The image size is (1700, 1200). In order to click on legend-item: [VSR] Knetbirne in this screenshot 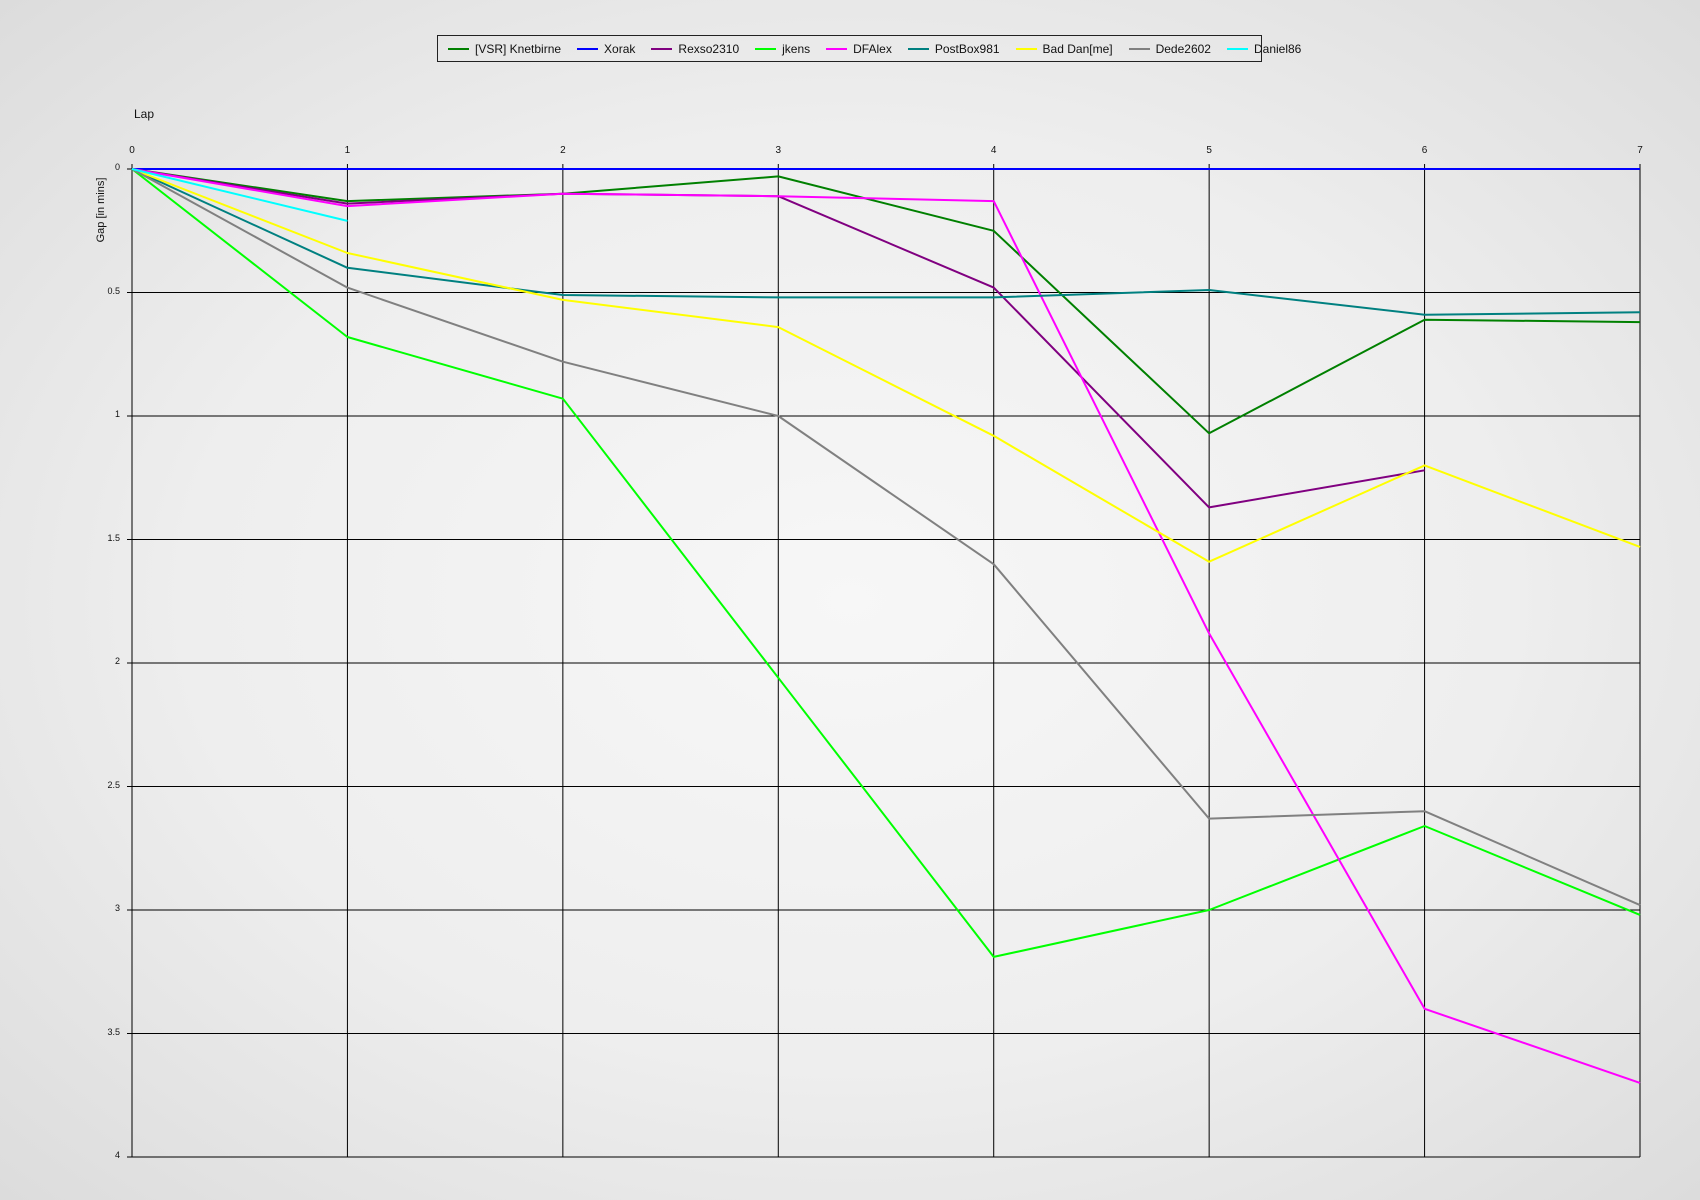, I will do `click(504, 49)`.